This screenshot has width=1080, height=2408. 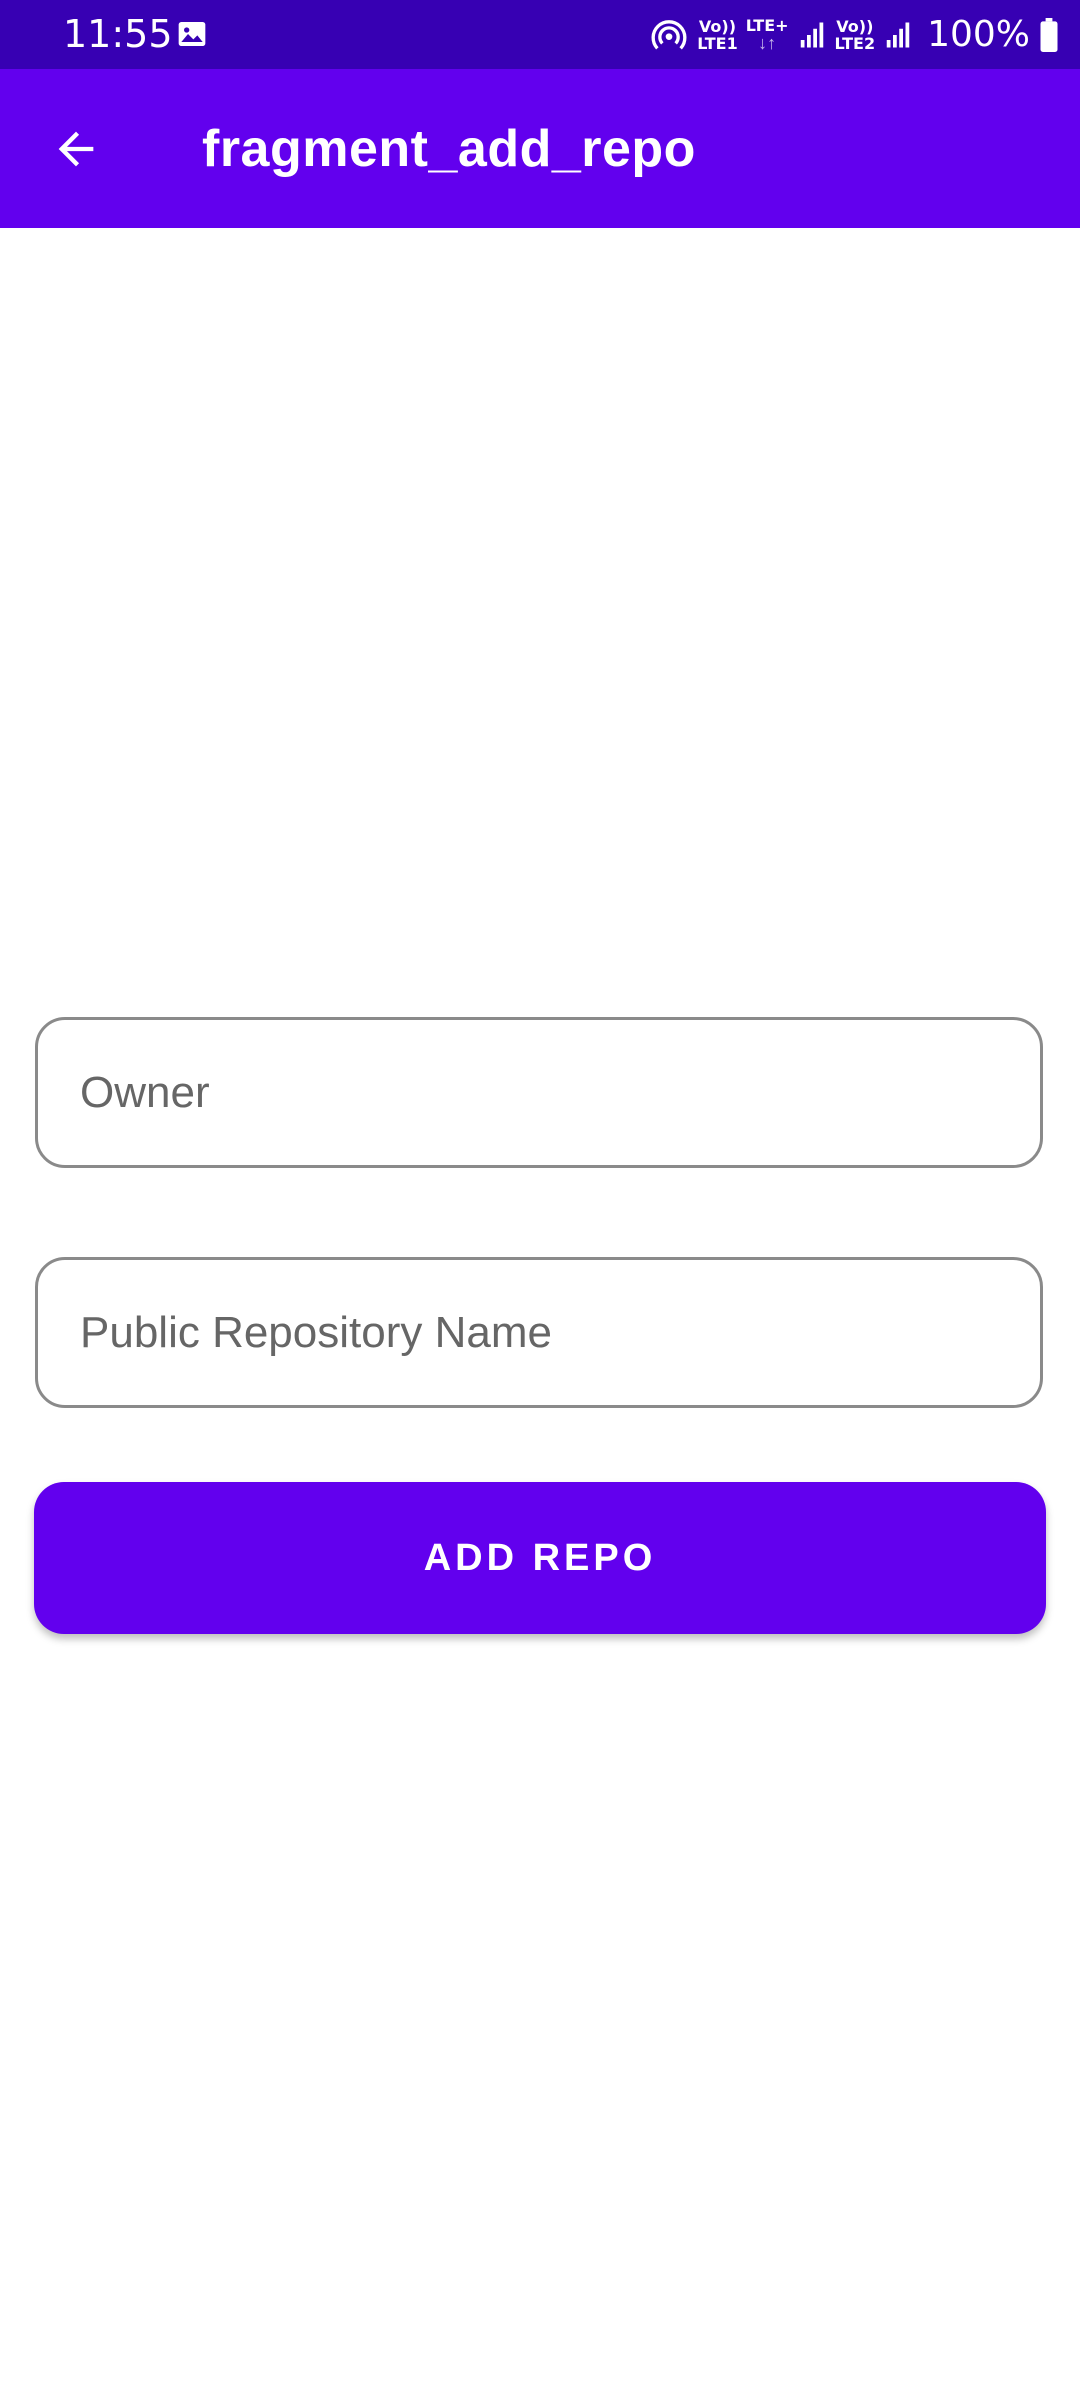 What do you see at coordinates (717, 43) in the screenshot?
I see `sim1-network: LTE1` at bounding box center [717, 43].